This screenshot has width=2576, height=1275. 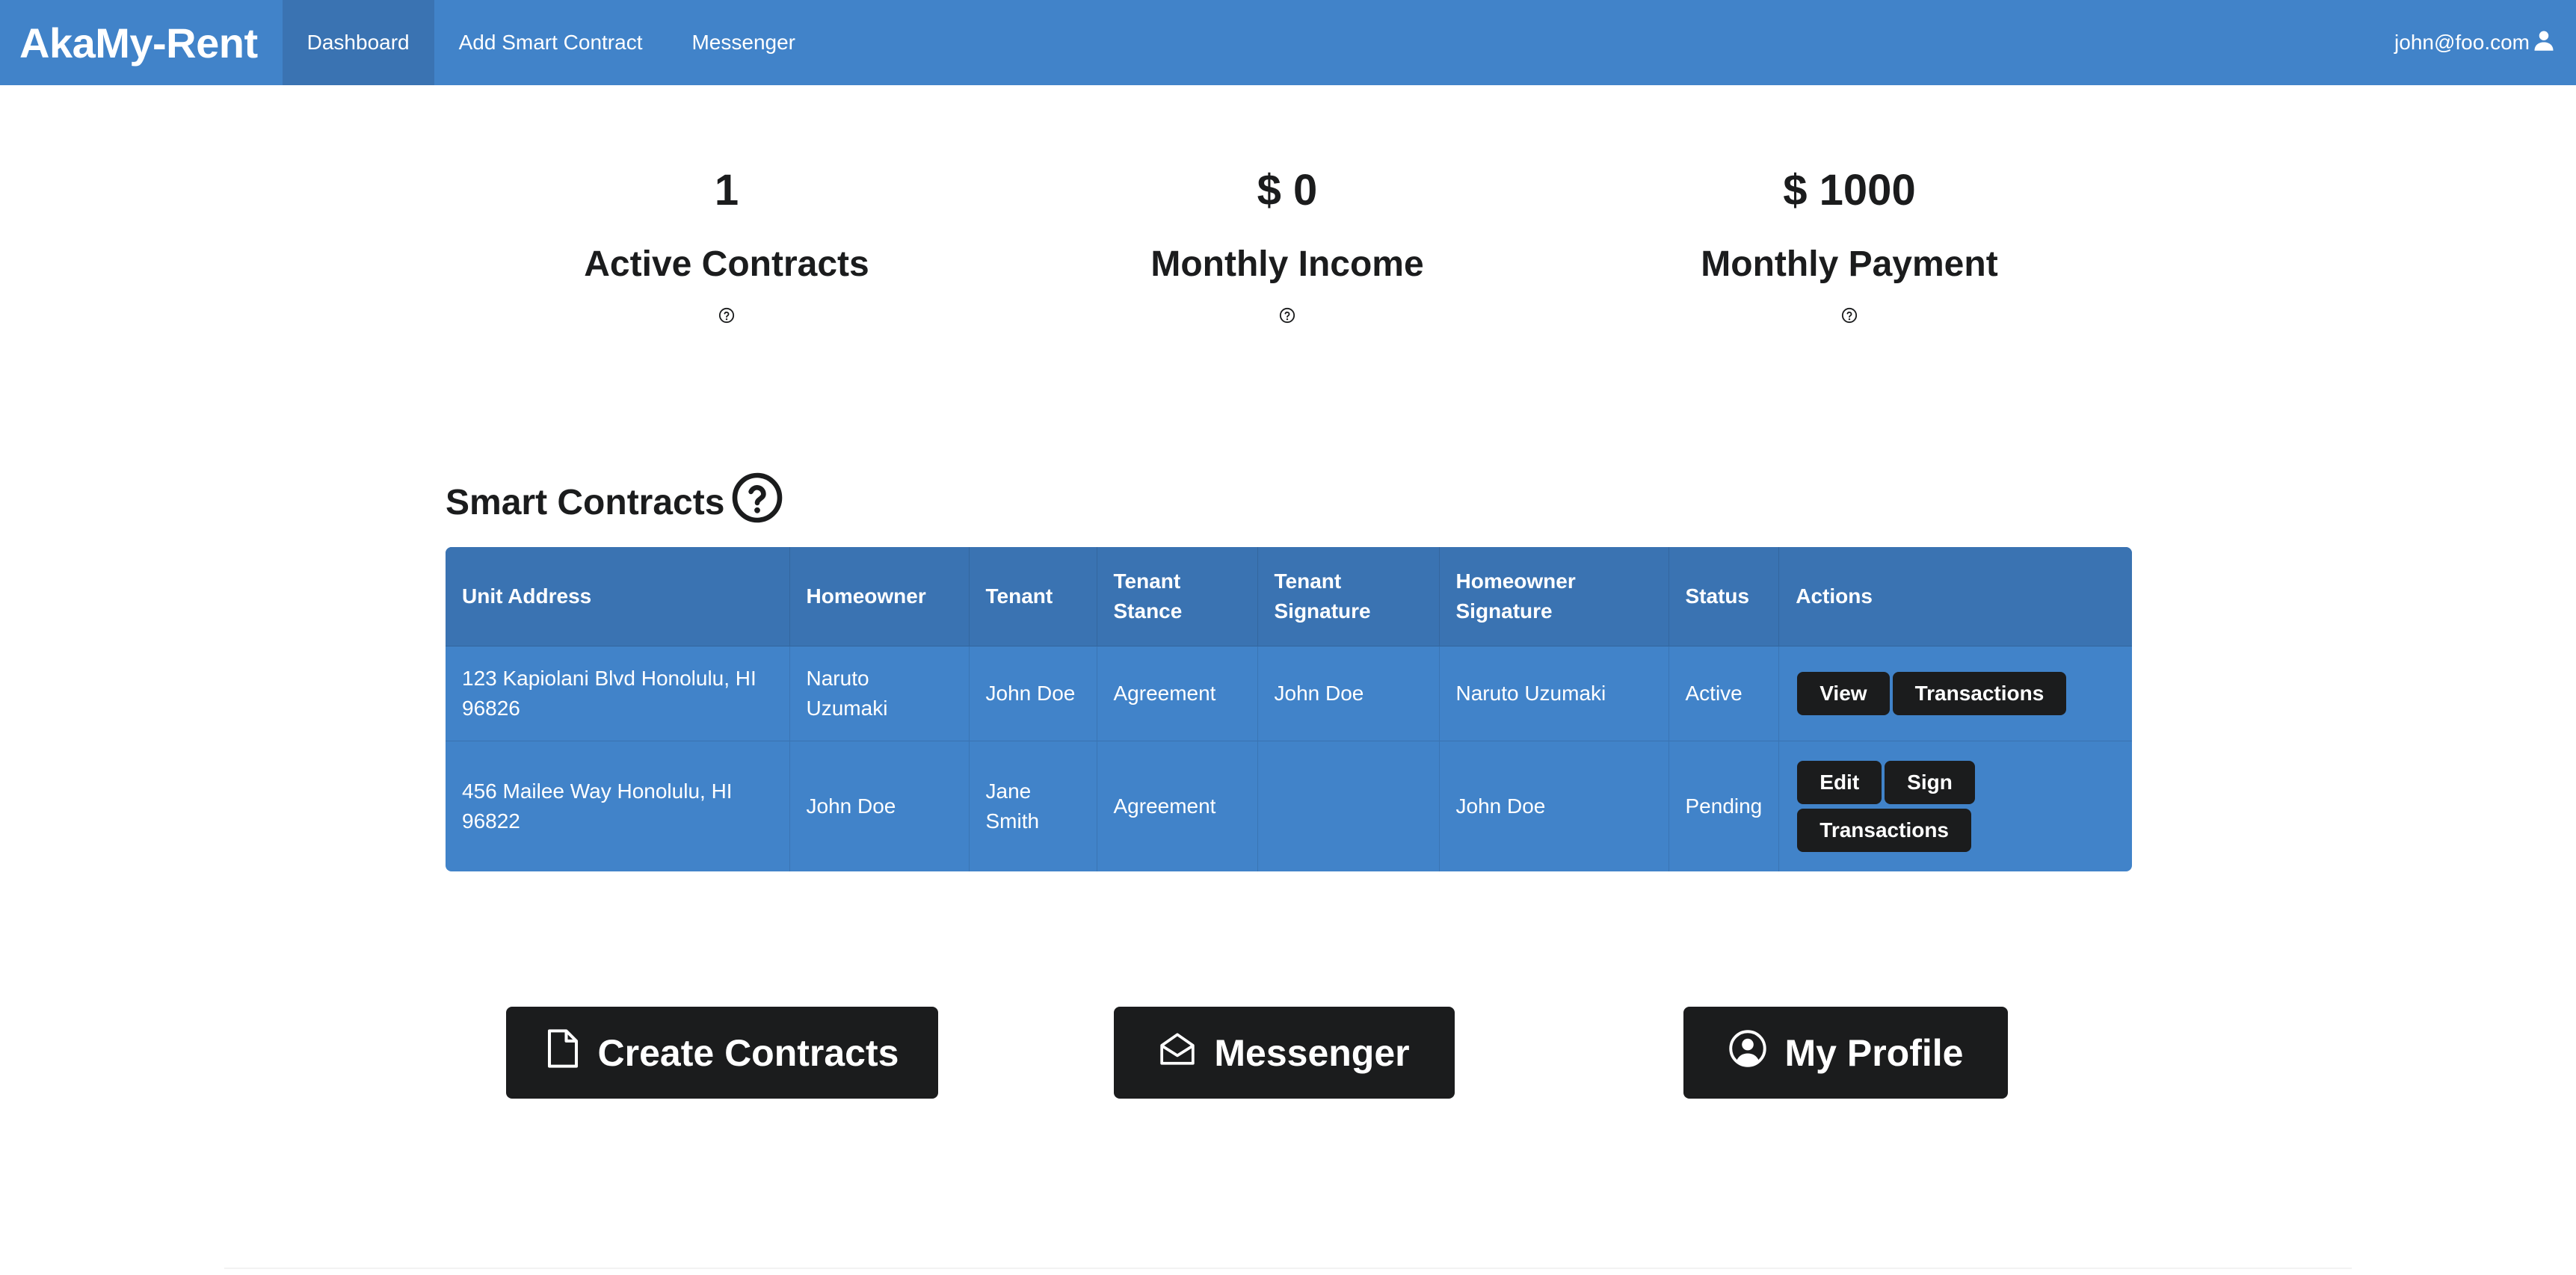 What do you see at coordinates (617, 806) in the screenshot?
I see `cell-unit-address: 456 Mailee Way Honolulu, HI 96822` at bounding box center [617, 806].